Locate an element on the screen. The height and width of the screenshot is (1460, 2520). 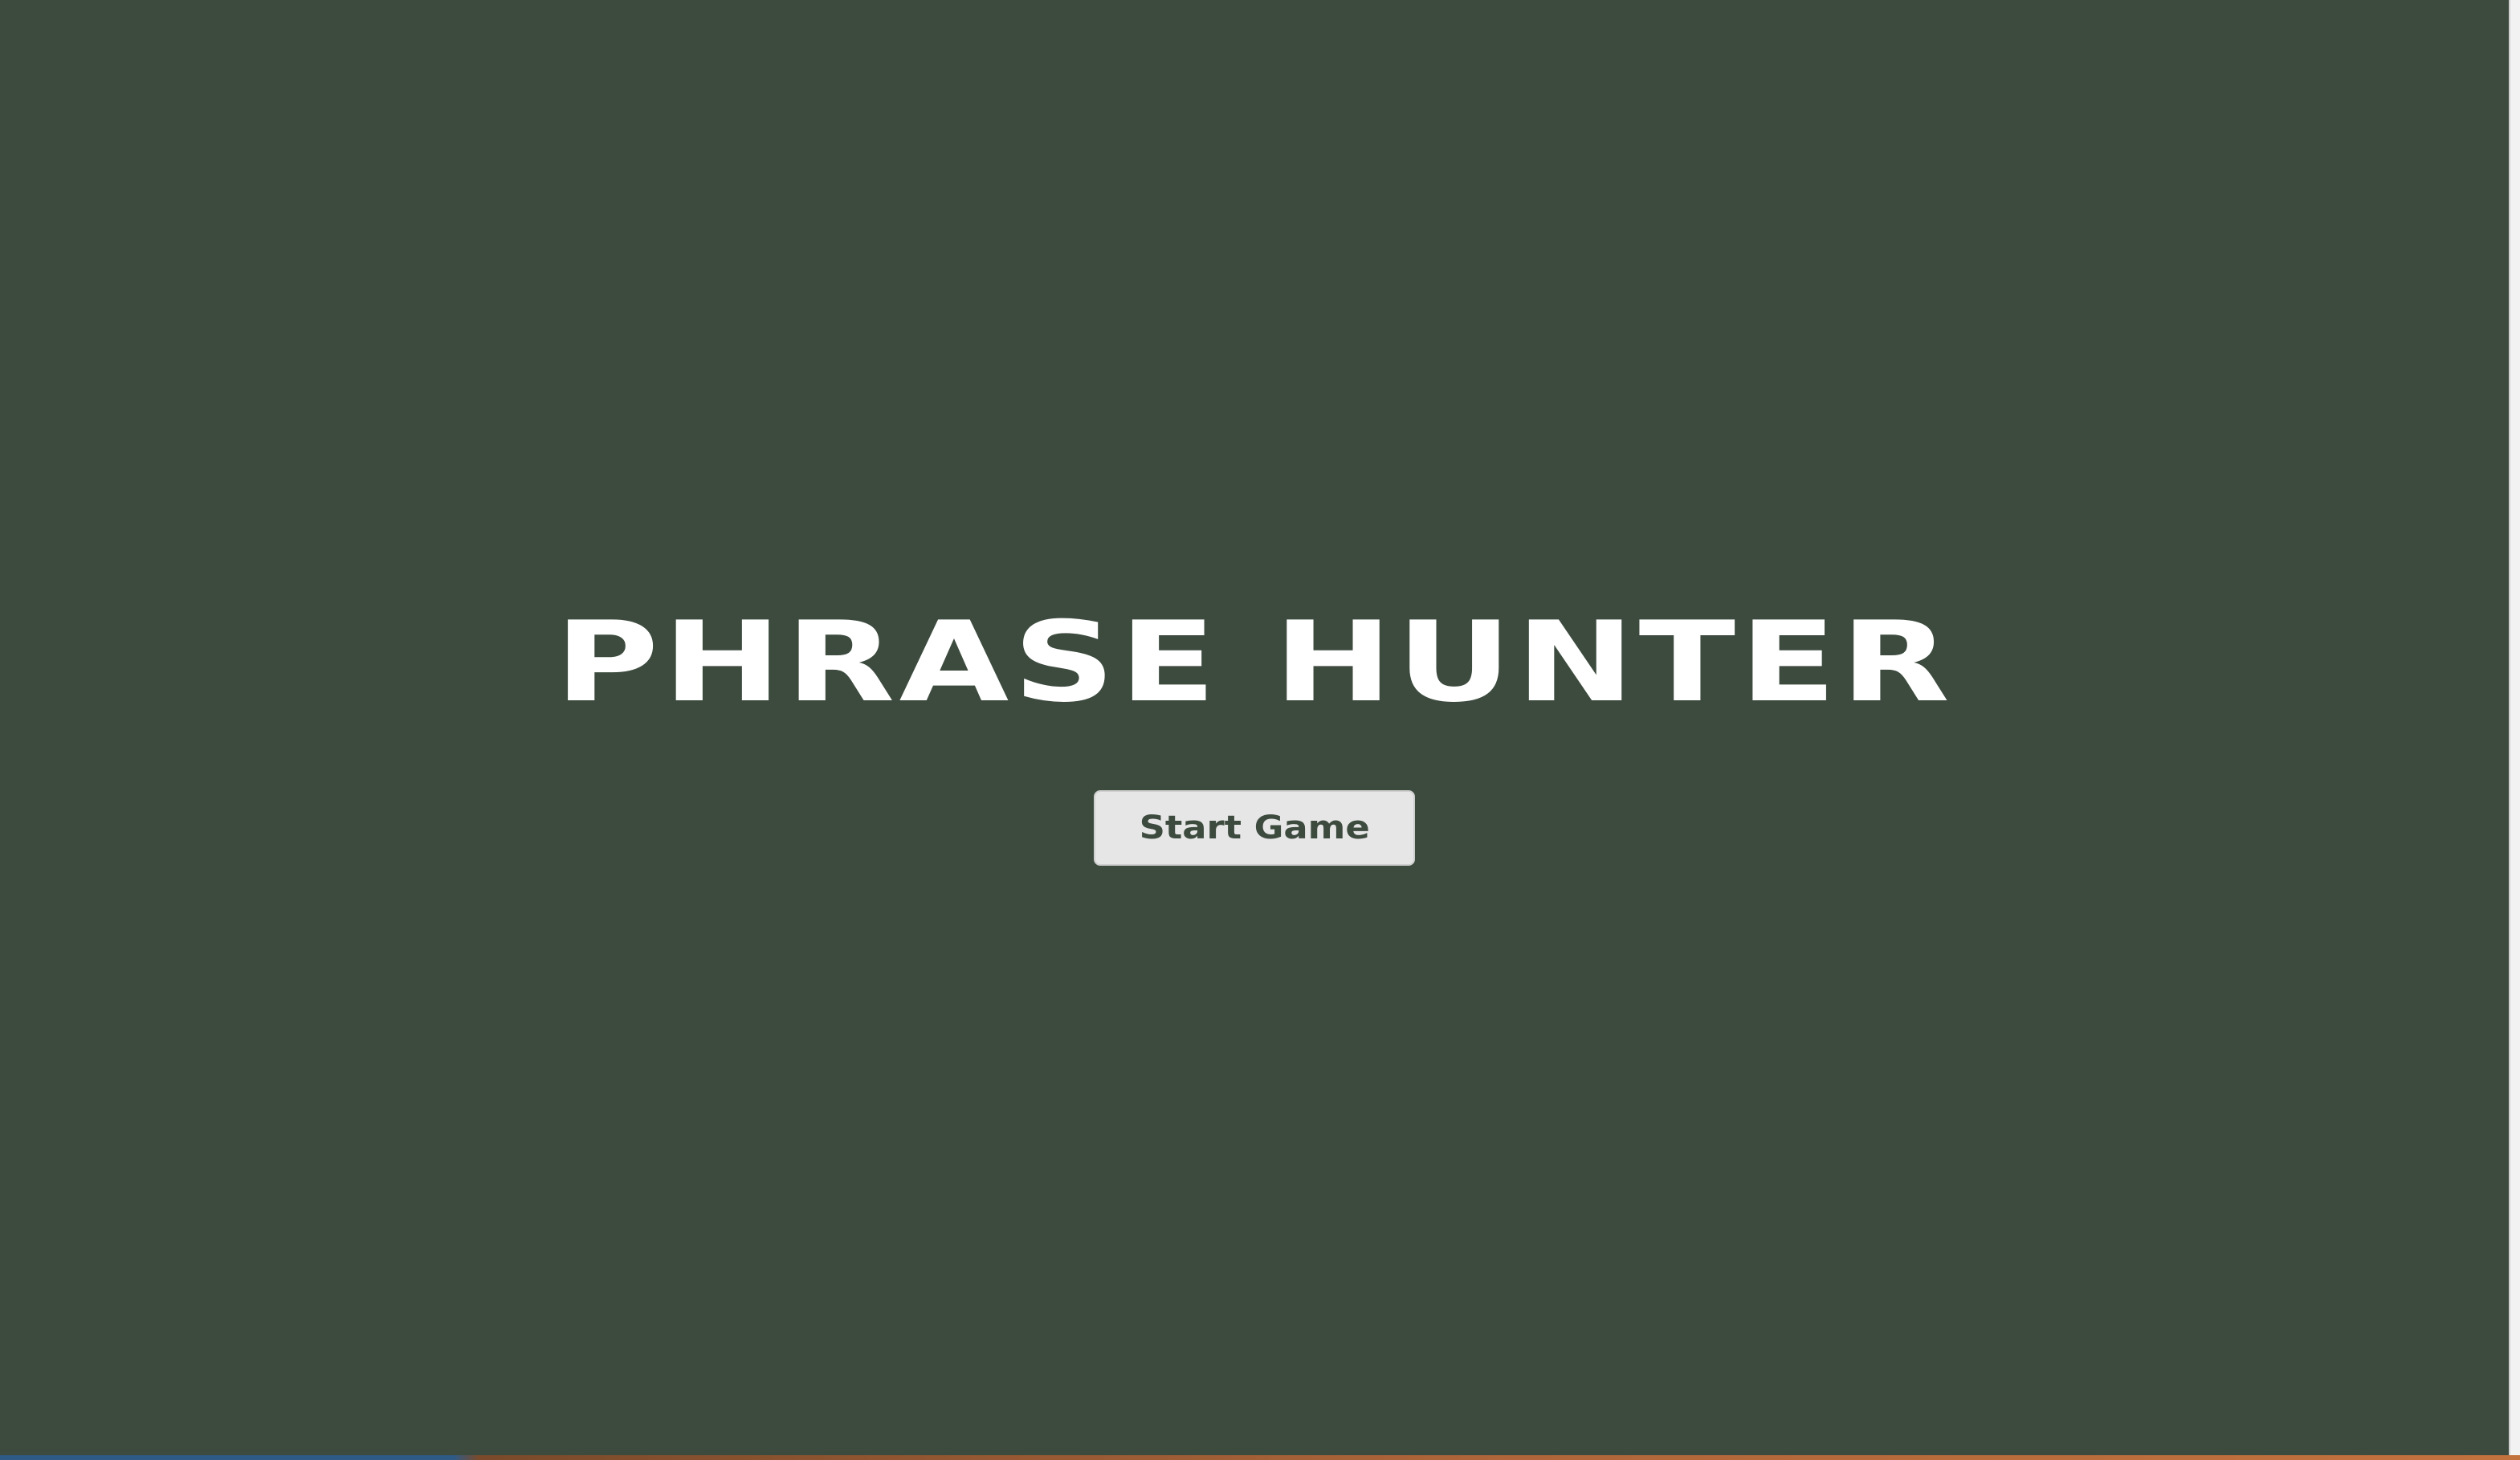
start-game-button-label: Start Game is located at coordinates (1254, 828).